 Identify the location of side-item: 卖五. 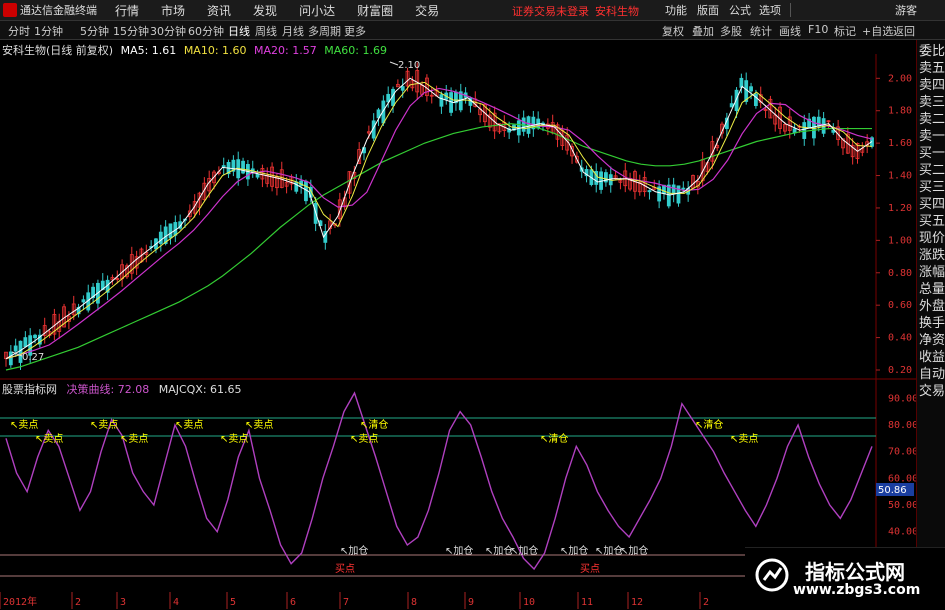
(932, 69).